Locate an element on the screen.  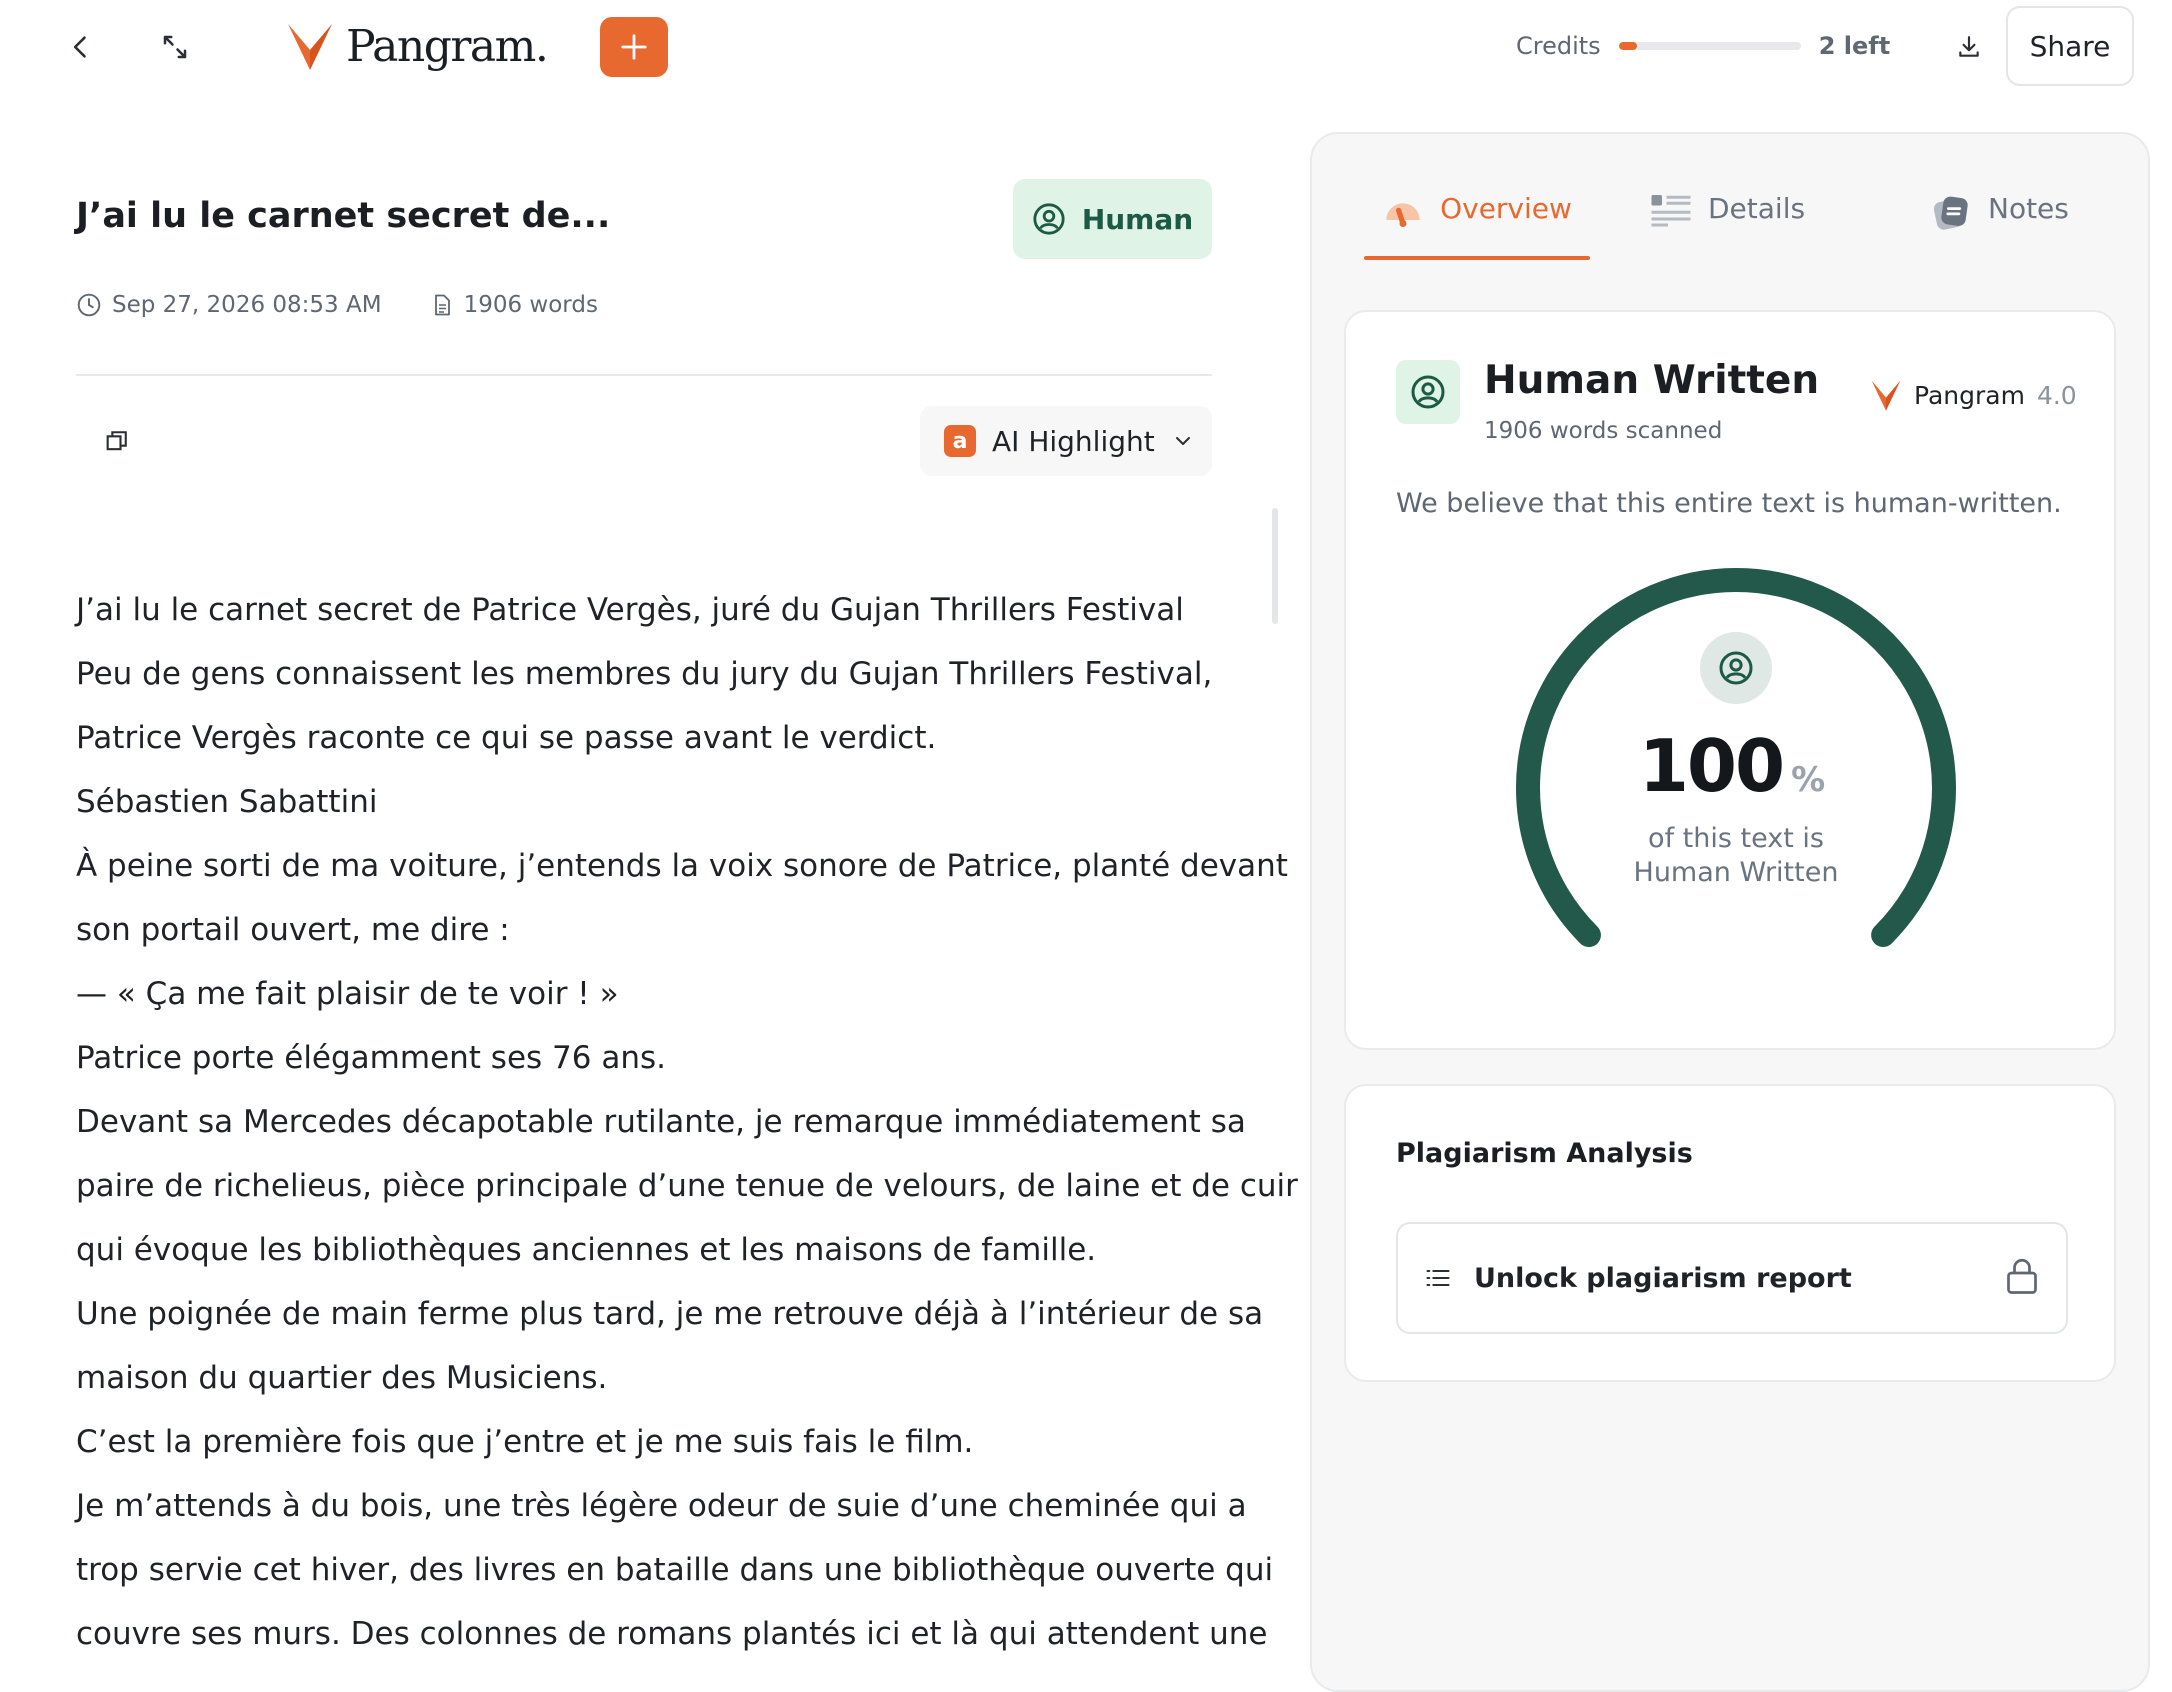
document-line: Sébastien Sabattini is located at coordinates (227, 802).